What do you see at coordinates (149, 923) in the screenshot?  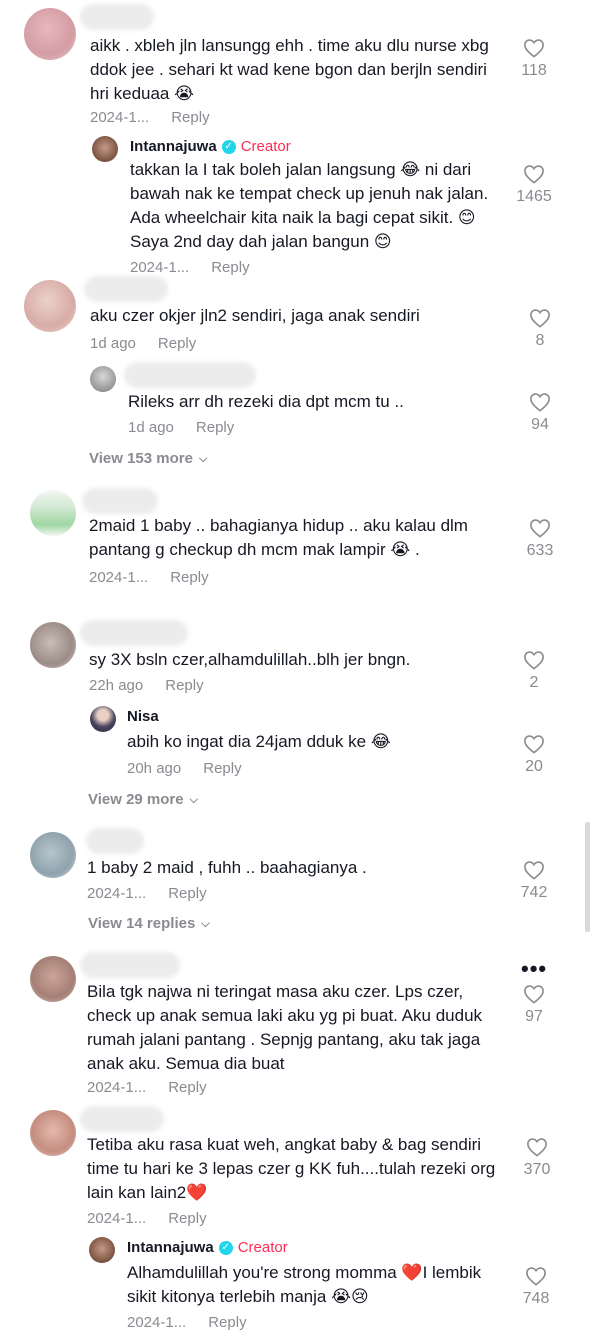 I see `view-more-replies: View 14 replies ⌵` at bounding box center [149, 923].